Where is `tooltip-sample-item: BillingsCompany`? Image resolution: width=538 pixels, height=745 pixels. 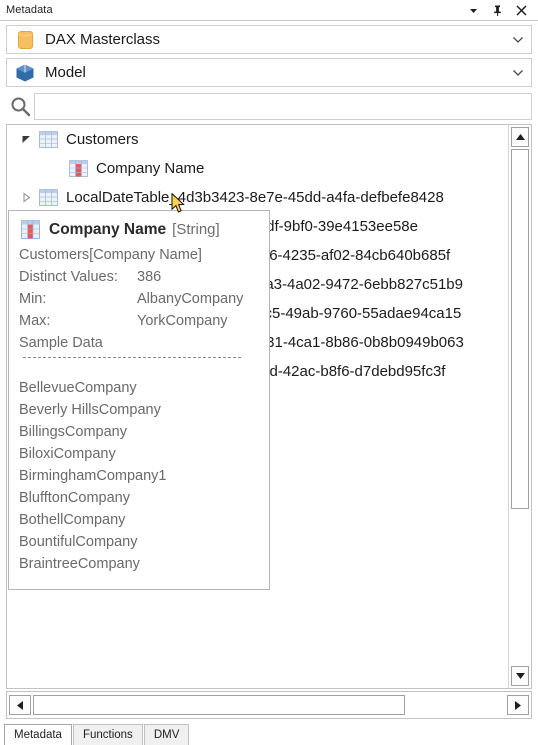
tooltip-sample-item: BillingsCompany is located at coordinates (73, 432).